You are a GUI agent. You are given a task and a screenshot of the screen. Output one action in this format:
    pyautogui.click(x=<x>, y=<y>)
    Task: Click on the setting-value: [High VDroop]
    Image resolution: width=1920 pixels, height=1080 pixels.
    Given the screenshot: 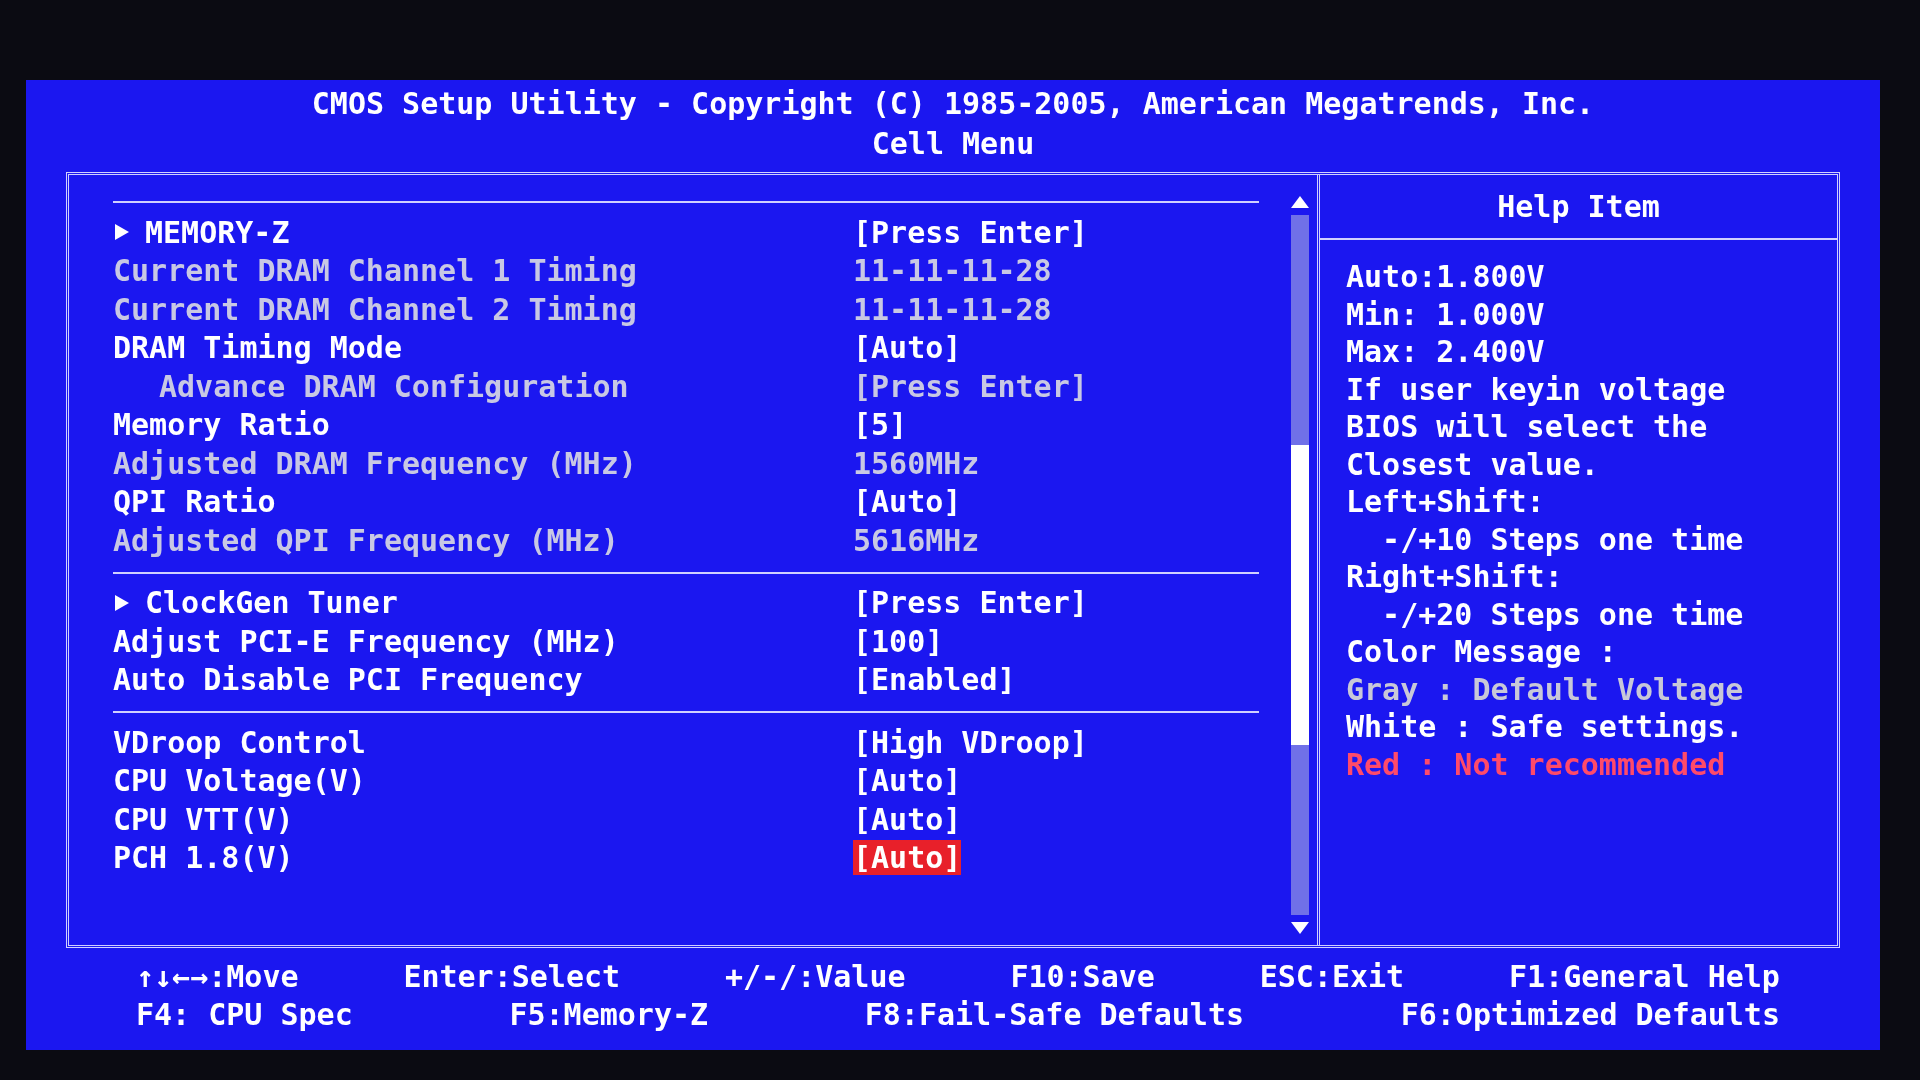 What is the action you would take?
    pyautogui.click(x=970, y=742)
    